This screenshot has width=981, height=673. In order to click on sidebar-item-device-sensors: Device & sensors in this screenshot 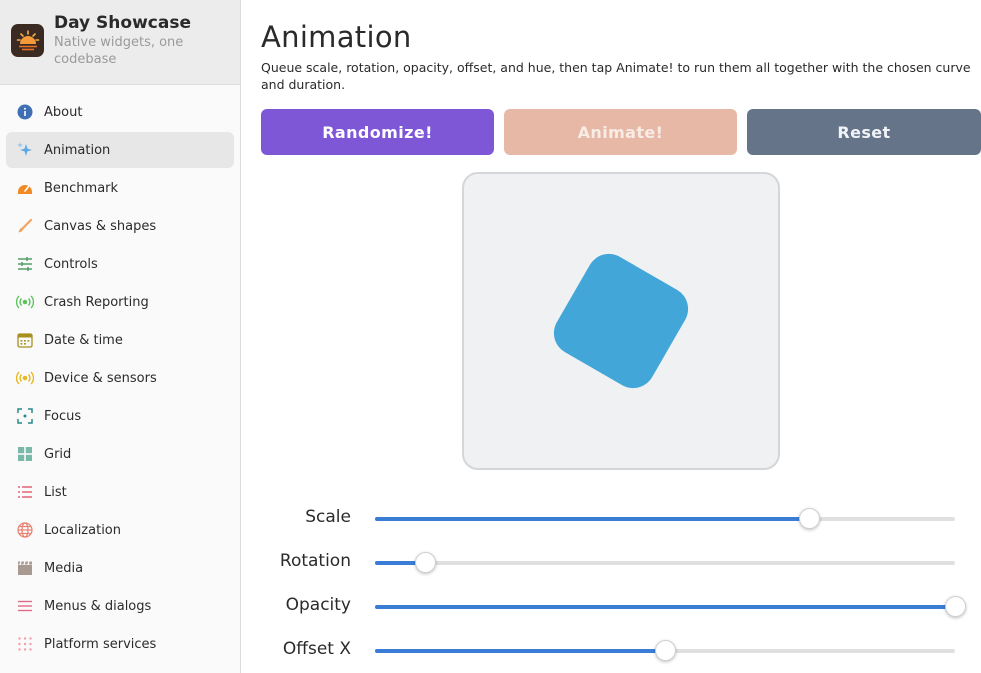, I will do `click(120, 378)`.